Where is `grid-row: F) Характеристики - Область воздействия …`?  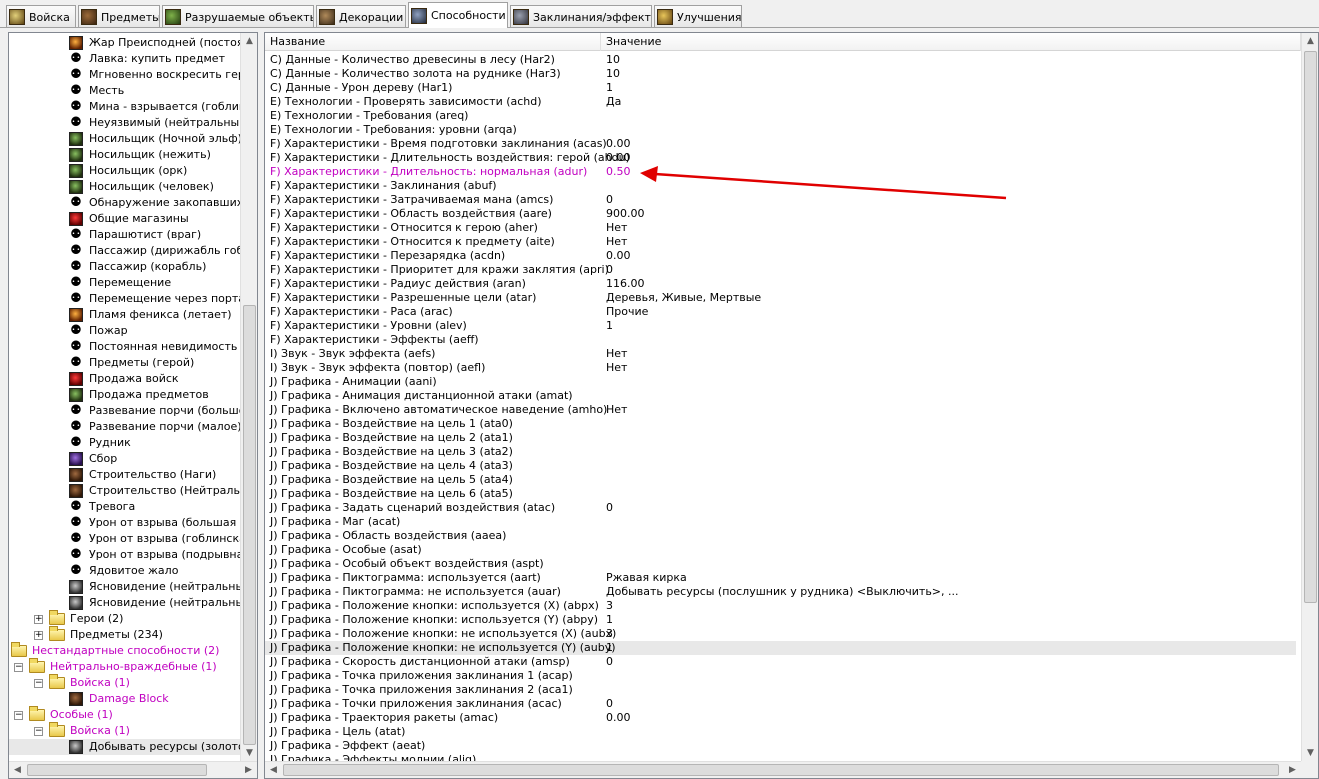
grid-row: F) Характеристики - Область воздействия … is located at coordinates (780, 214).